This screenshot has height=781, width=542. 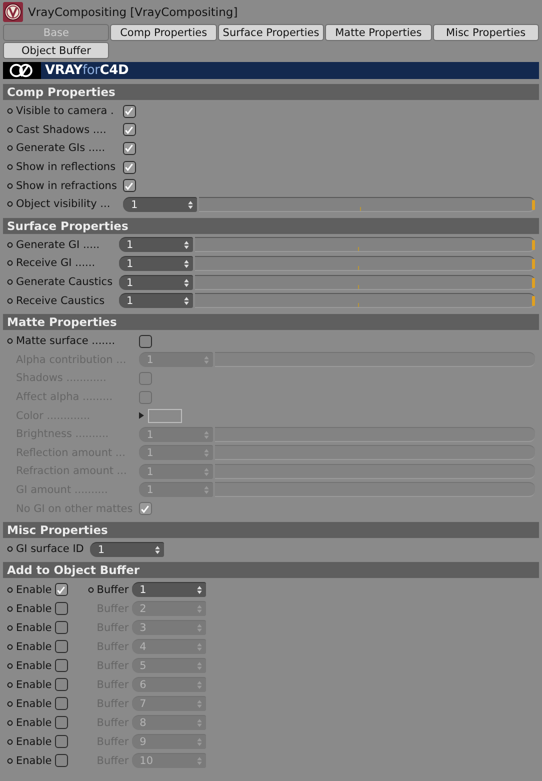 I want to click on property-label: GI surface ID, so click(x=50, y=549).